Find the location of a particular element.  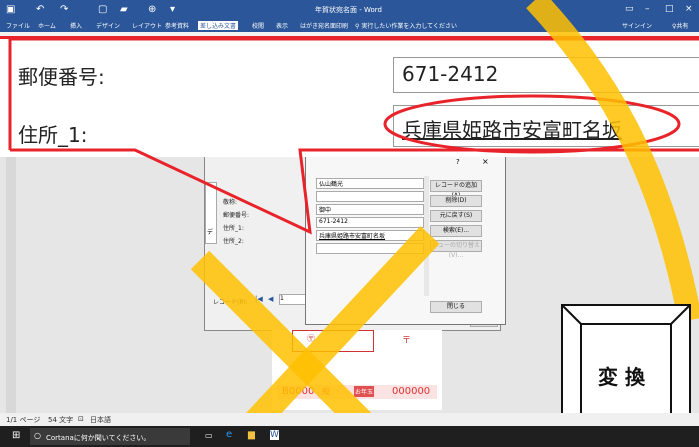

proofing-icon: ⊡ is located at coordinates (81, 419).